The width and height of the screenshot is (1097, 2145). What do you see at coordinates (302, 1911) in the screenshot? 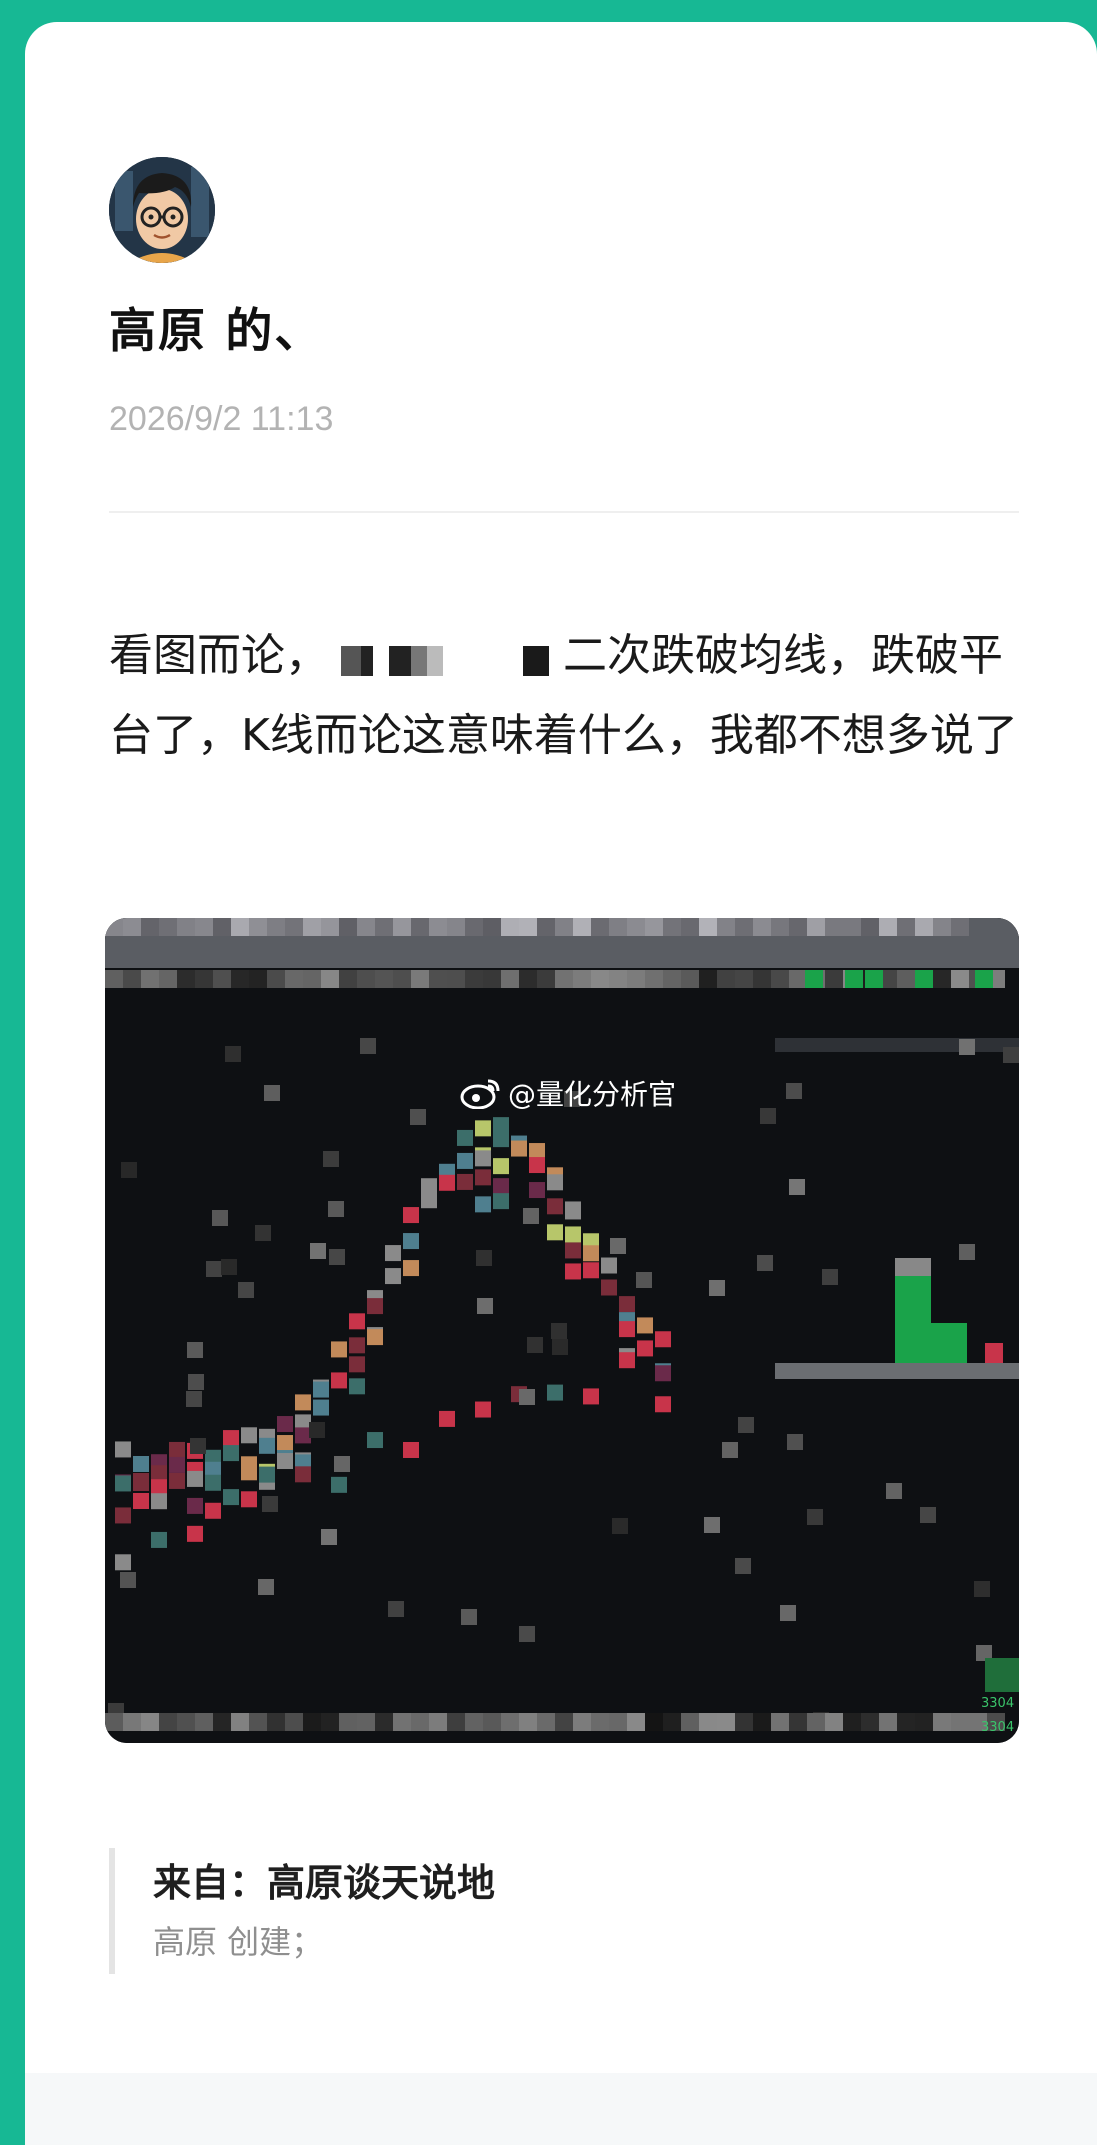
I see `source-quote: 来自：高原谈天说地 高原 创建；` at bounding box center [302, 1911].